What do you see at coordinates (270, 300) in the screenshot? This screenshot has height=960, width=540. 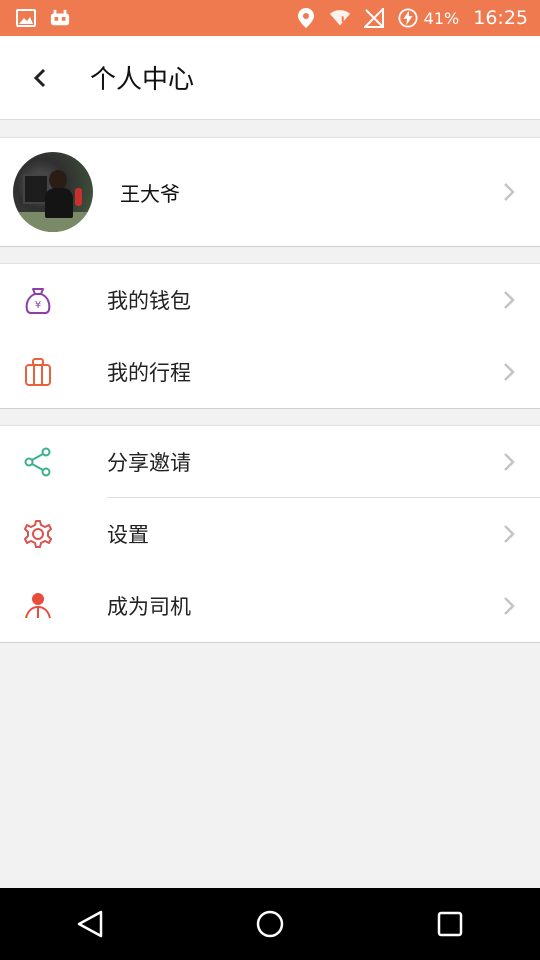 I see `menu-item-wallet: ¥ 我的钱包` at bounding box center [270, 300].